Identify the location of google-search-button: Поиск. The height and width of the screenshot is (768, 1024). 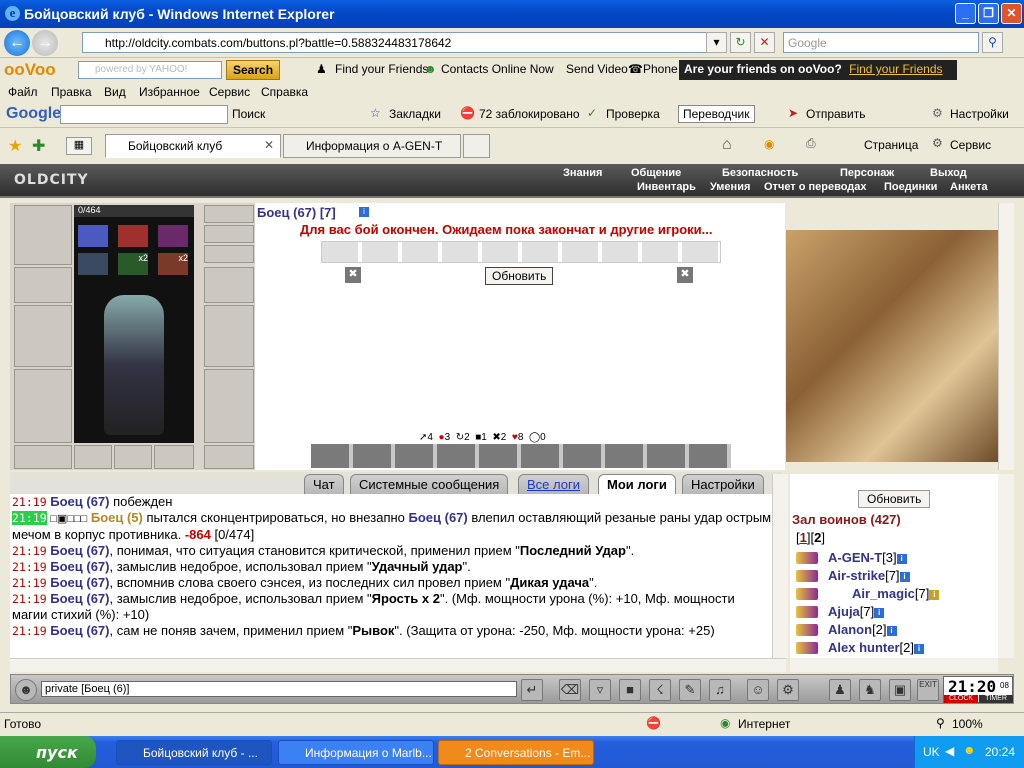
(248, 114).